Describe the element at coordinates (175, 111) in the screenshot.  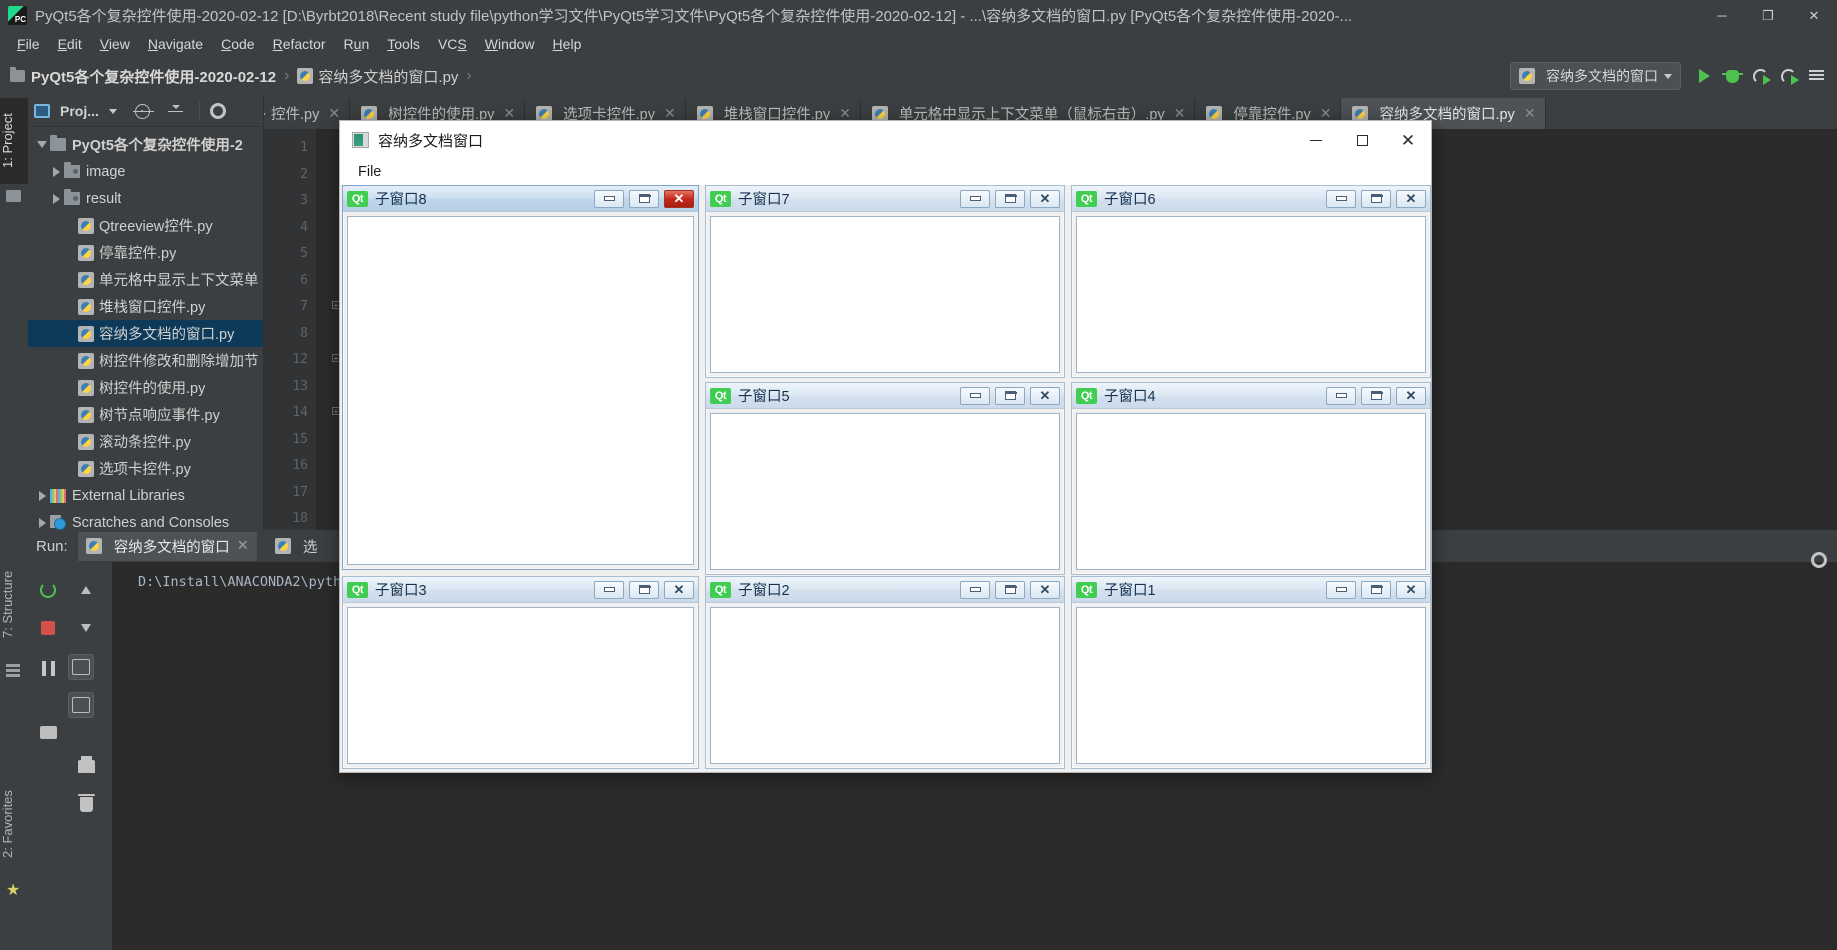
I see `collapse-all-icon` at that location.